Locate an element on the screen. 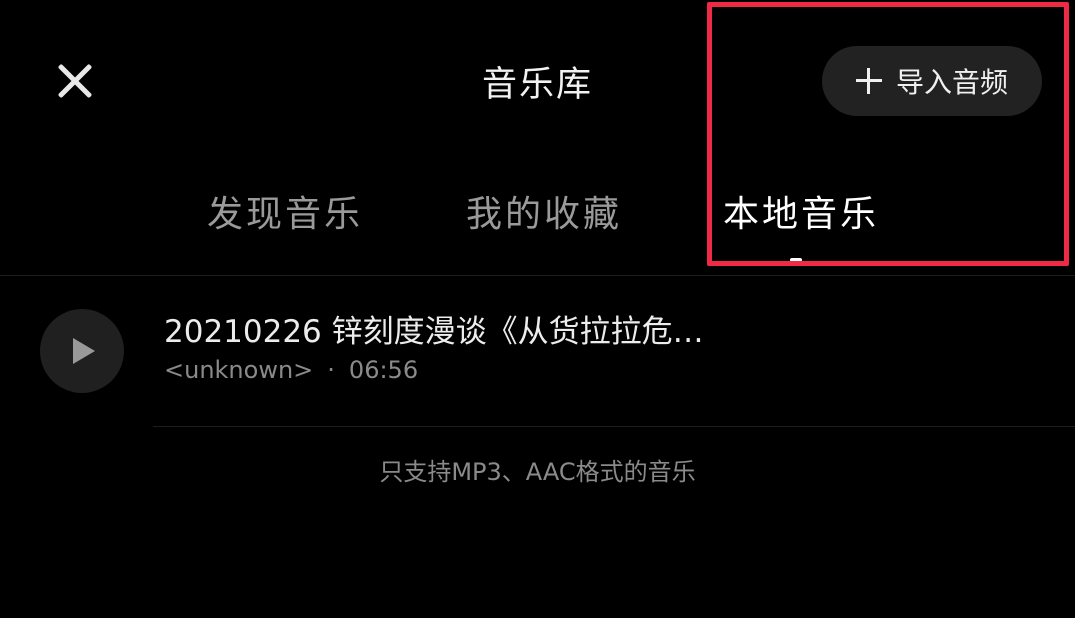  play-button is located at coordinates (82, 351).